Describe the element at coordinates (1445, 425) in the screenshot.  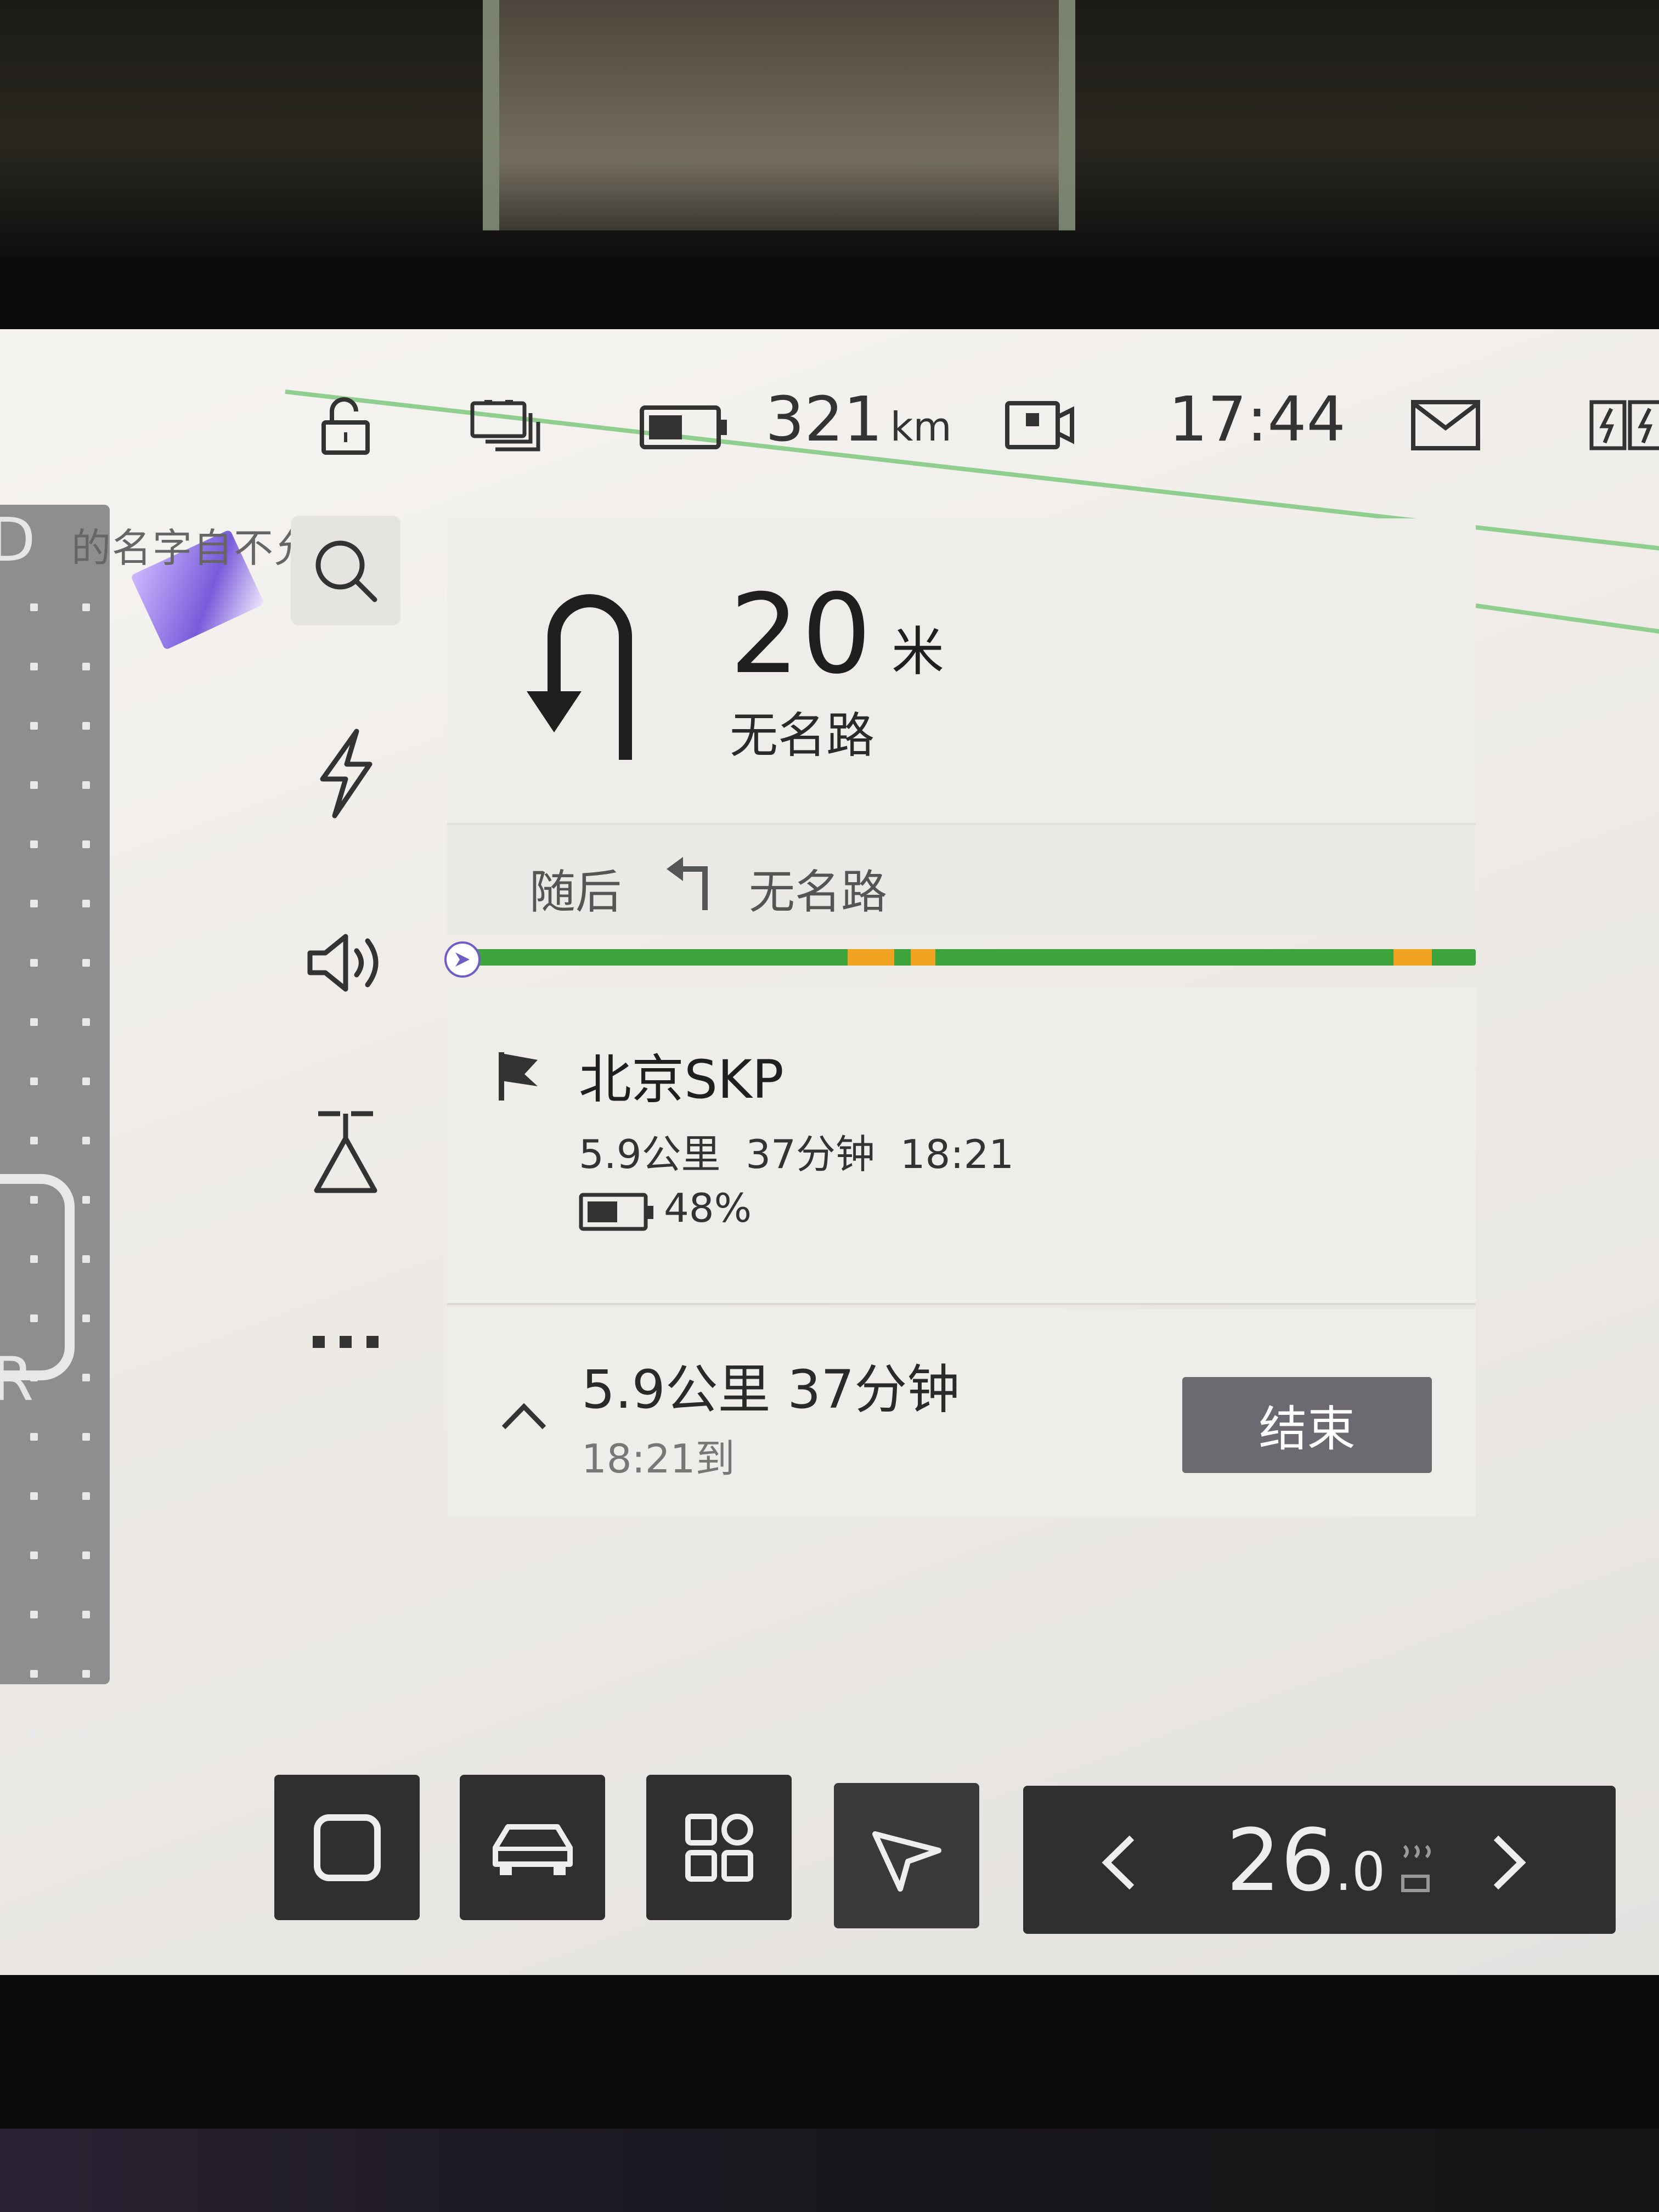
I see `mail-icon` at that location.